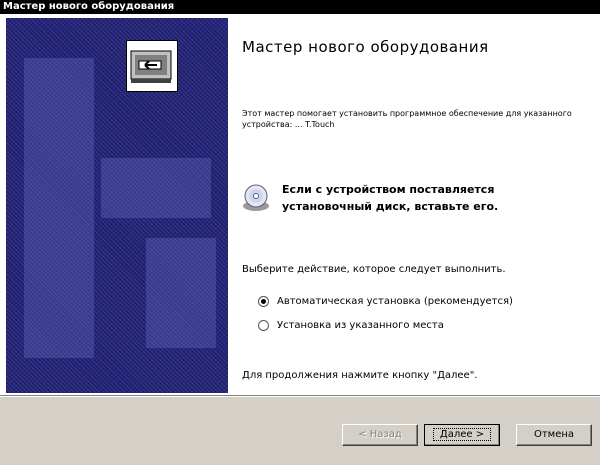  I want to click on button-bar: < Назад Далее > Отмена, so click(300, 431).